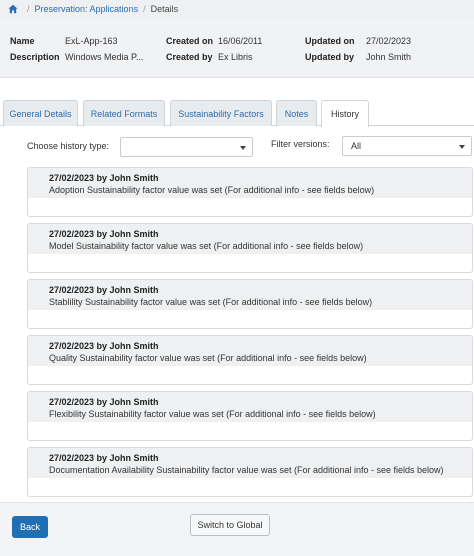 The image size is (474, 556). Describe the element at coordinates (68, 146) in the screenshot. I see `history-type-label: Choose history type:` at that location.